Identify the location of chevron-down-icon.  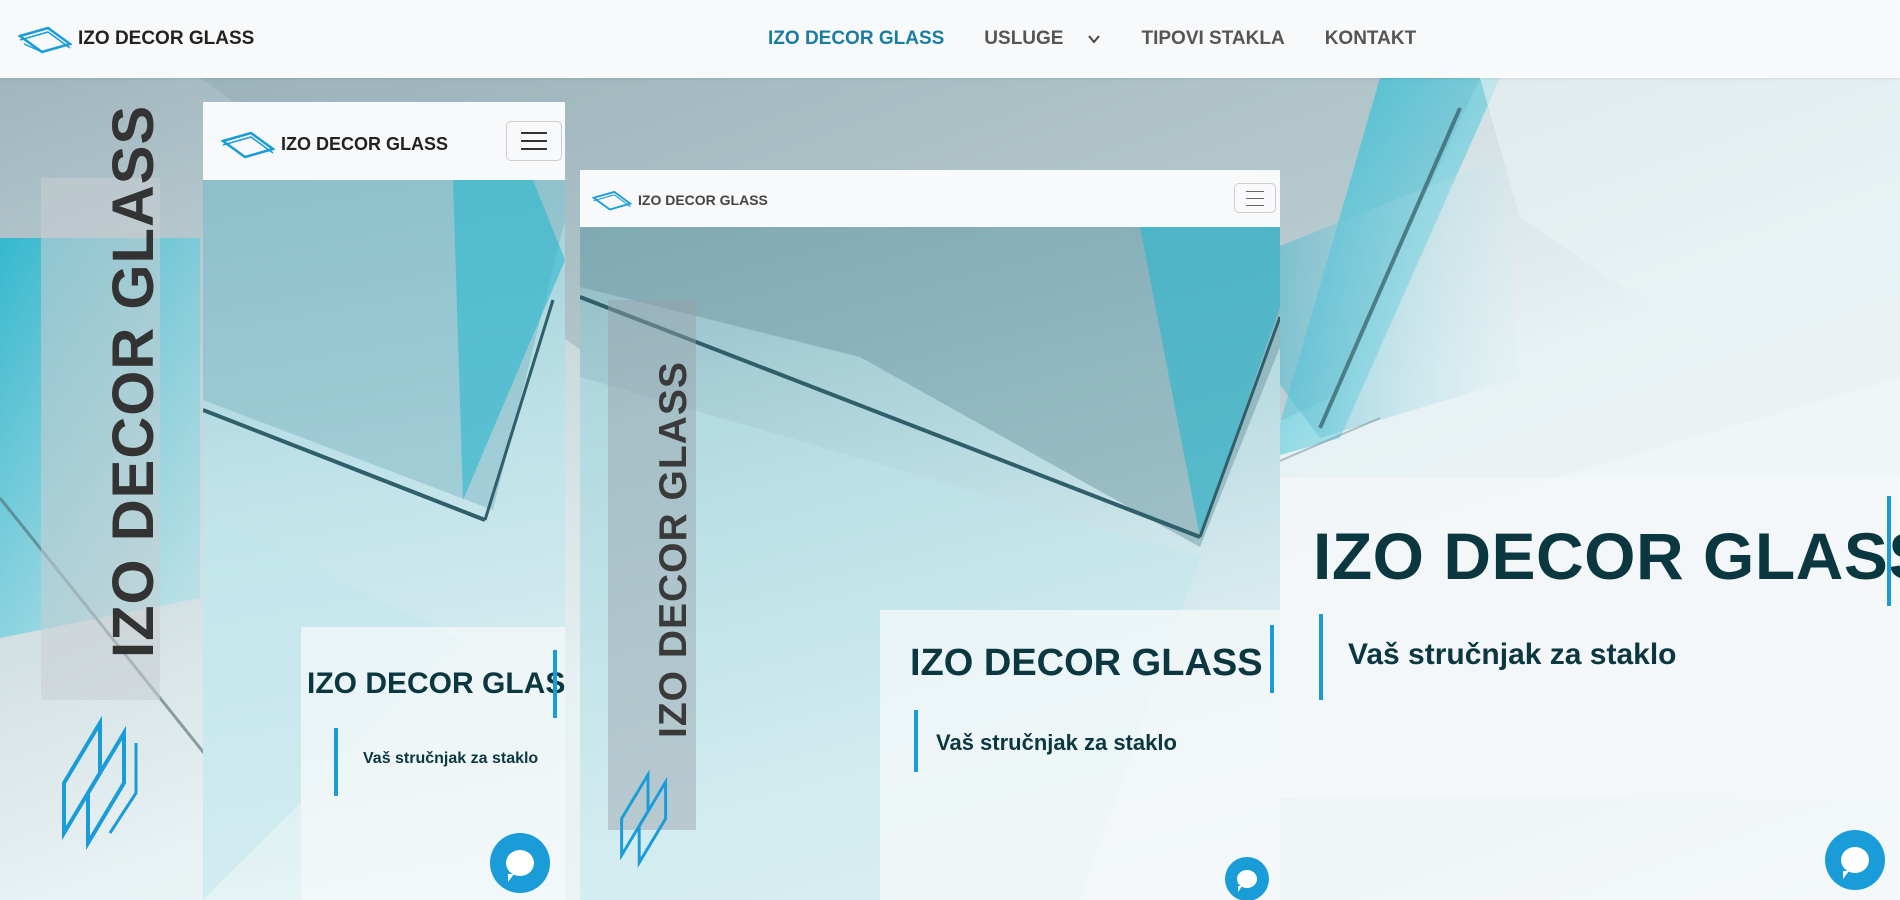
(1094, 39).